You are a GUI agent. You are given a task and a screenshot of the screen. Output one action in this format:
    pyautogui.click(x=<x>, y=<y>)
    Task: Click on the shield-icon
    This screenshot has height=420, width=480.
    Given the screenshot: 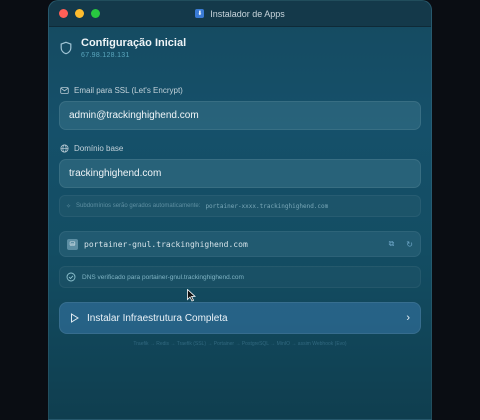 What is the action you would take?
    pyautogui.click(x=66, y=48)
    